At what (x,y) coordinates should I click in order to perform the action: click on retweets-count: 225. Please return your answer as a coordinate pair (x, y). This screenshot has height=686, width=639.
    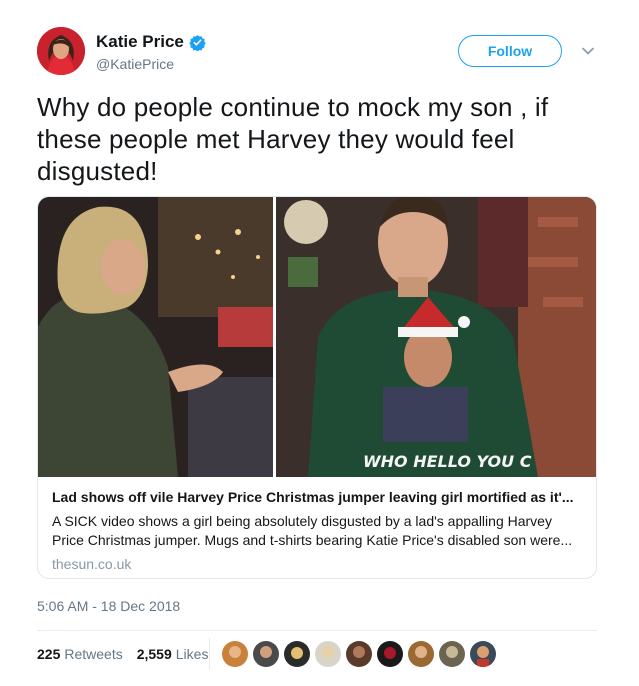
    Looking at the image, I should click on (49, 654).